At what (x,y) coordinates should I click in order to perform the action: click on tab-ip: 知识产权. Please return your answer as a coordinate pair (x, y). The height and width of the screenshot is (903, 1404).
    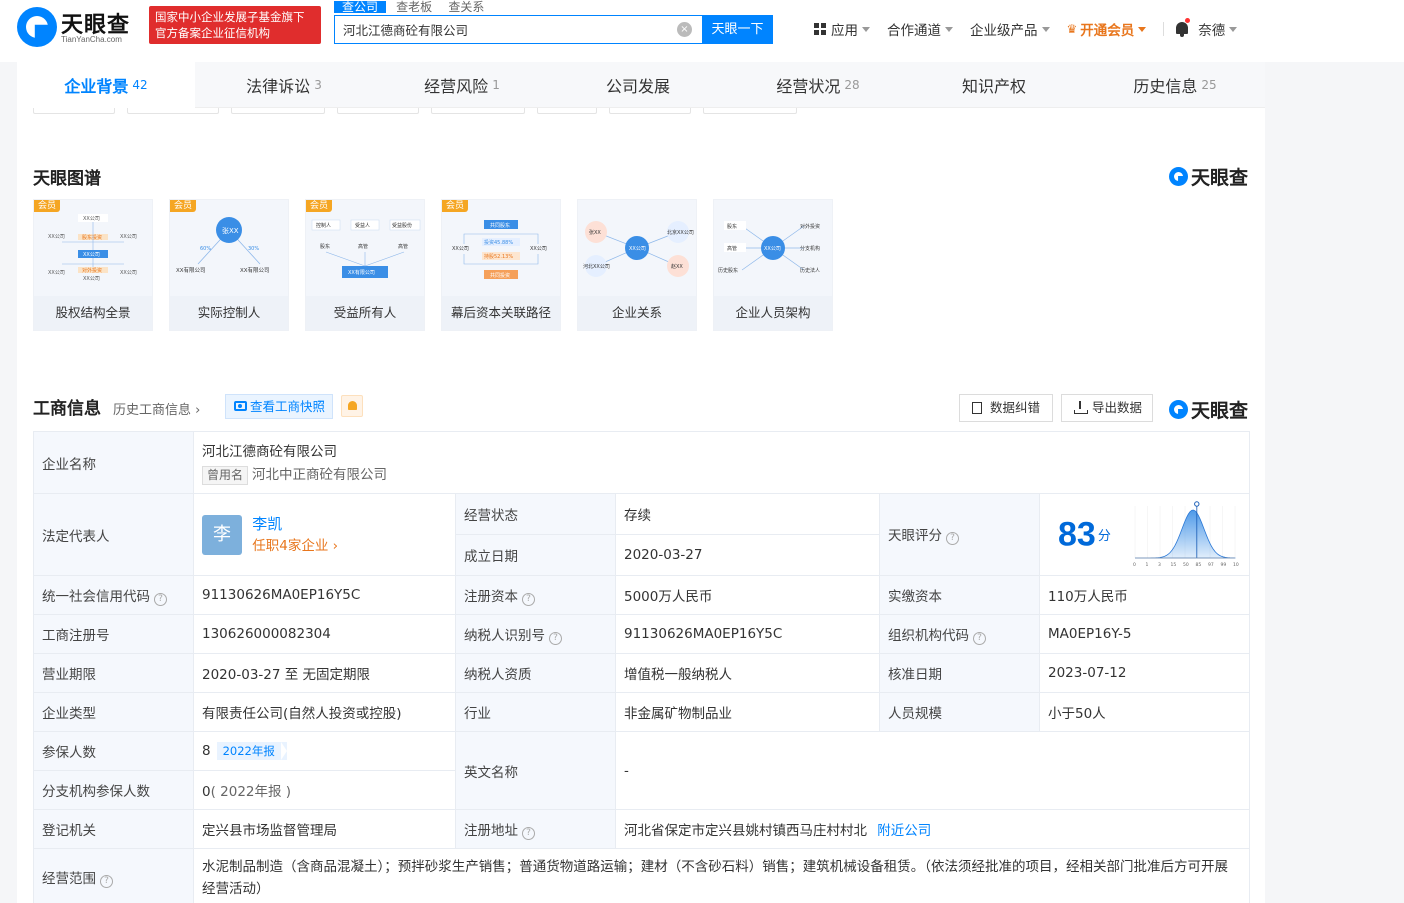
    Looking at the image, I should click on (996, 85).